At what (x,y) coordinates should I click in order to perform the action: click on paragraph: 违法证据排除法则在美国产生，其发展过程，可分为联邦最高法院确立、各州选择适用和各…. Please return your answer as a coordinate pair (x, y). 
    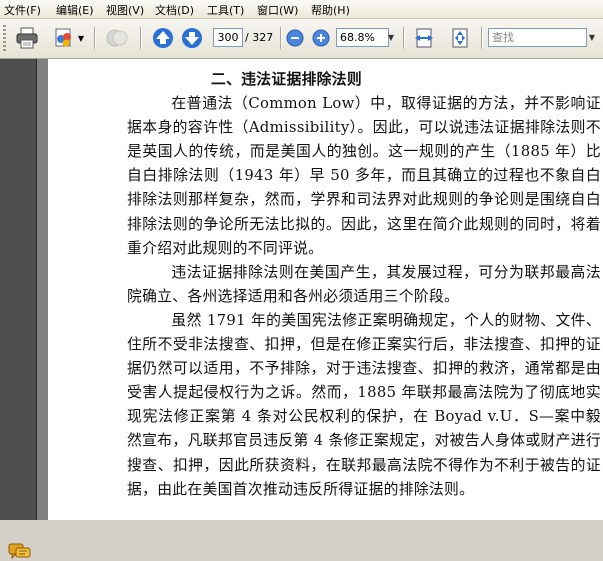
    Looking at the image, I should click on (364, 284).